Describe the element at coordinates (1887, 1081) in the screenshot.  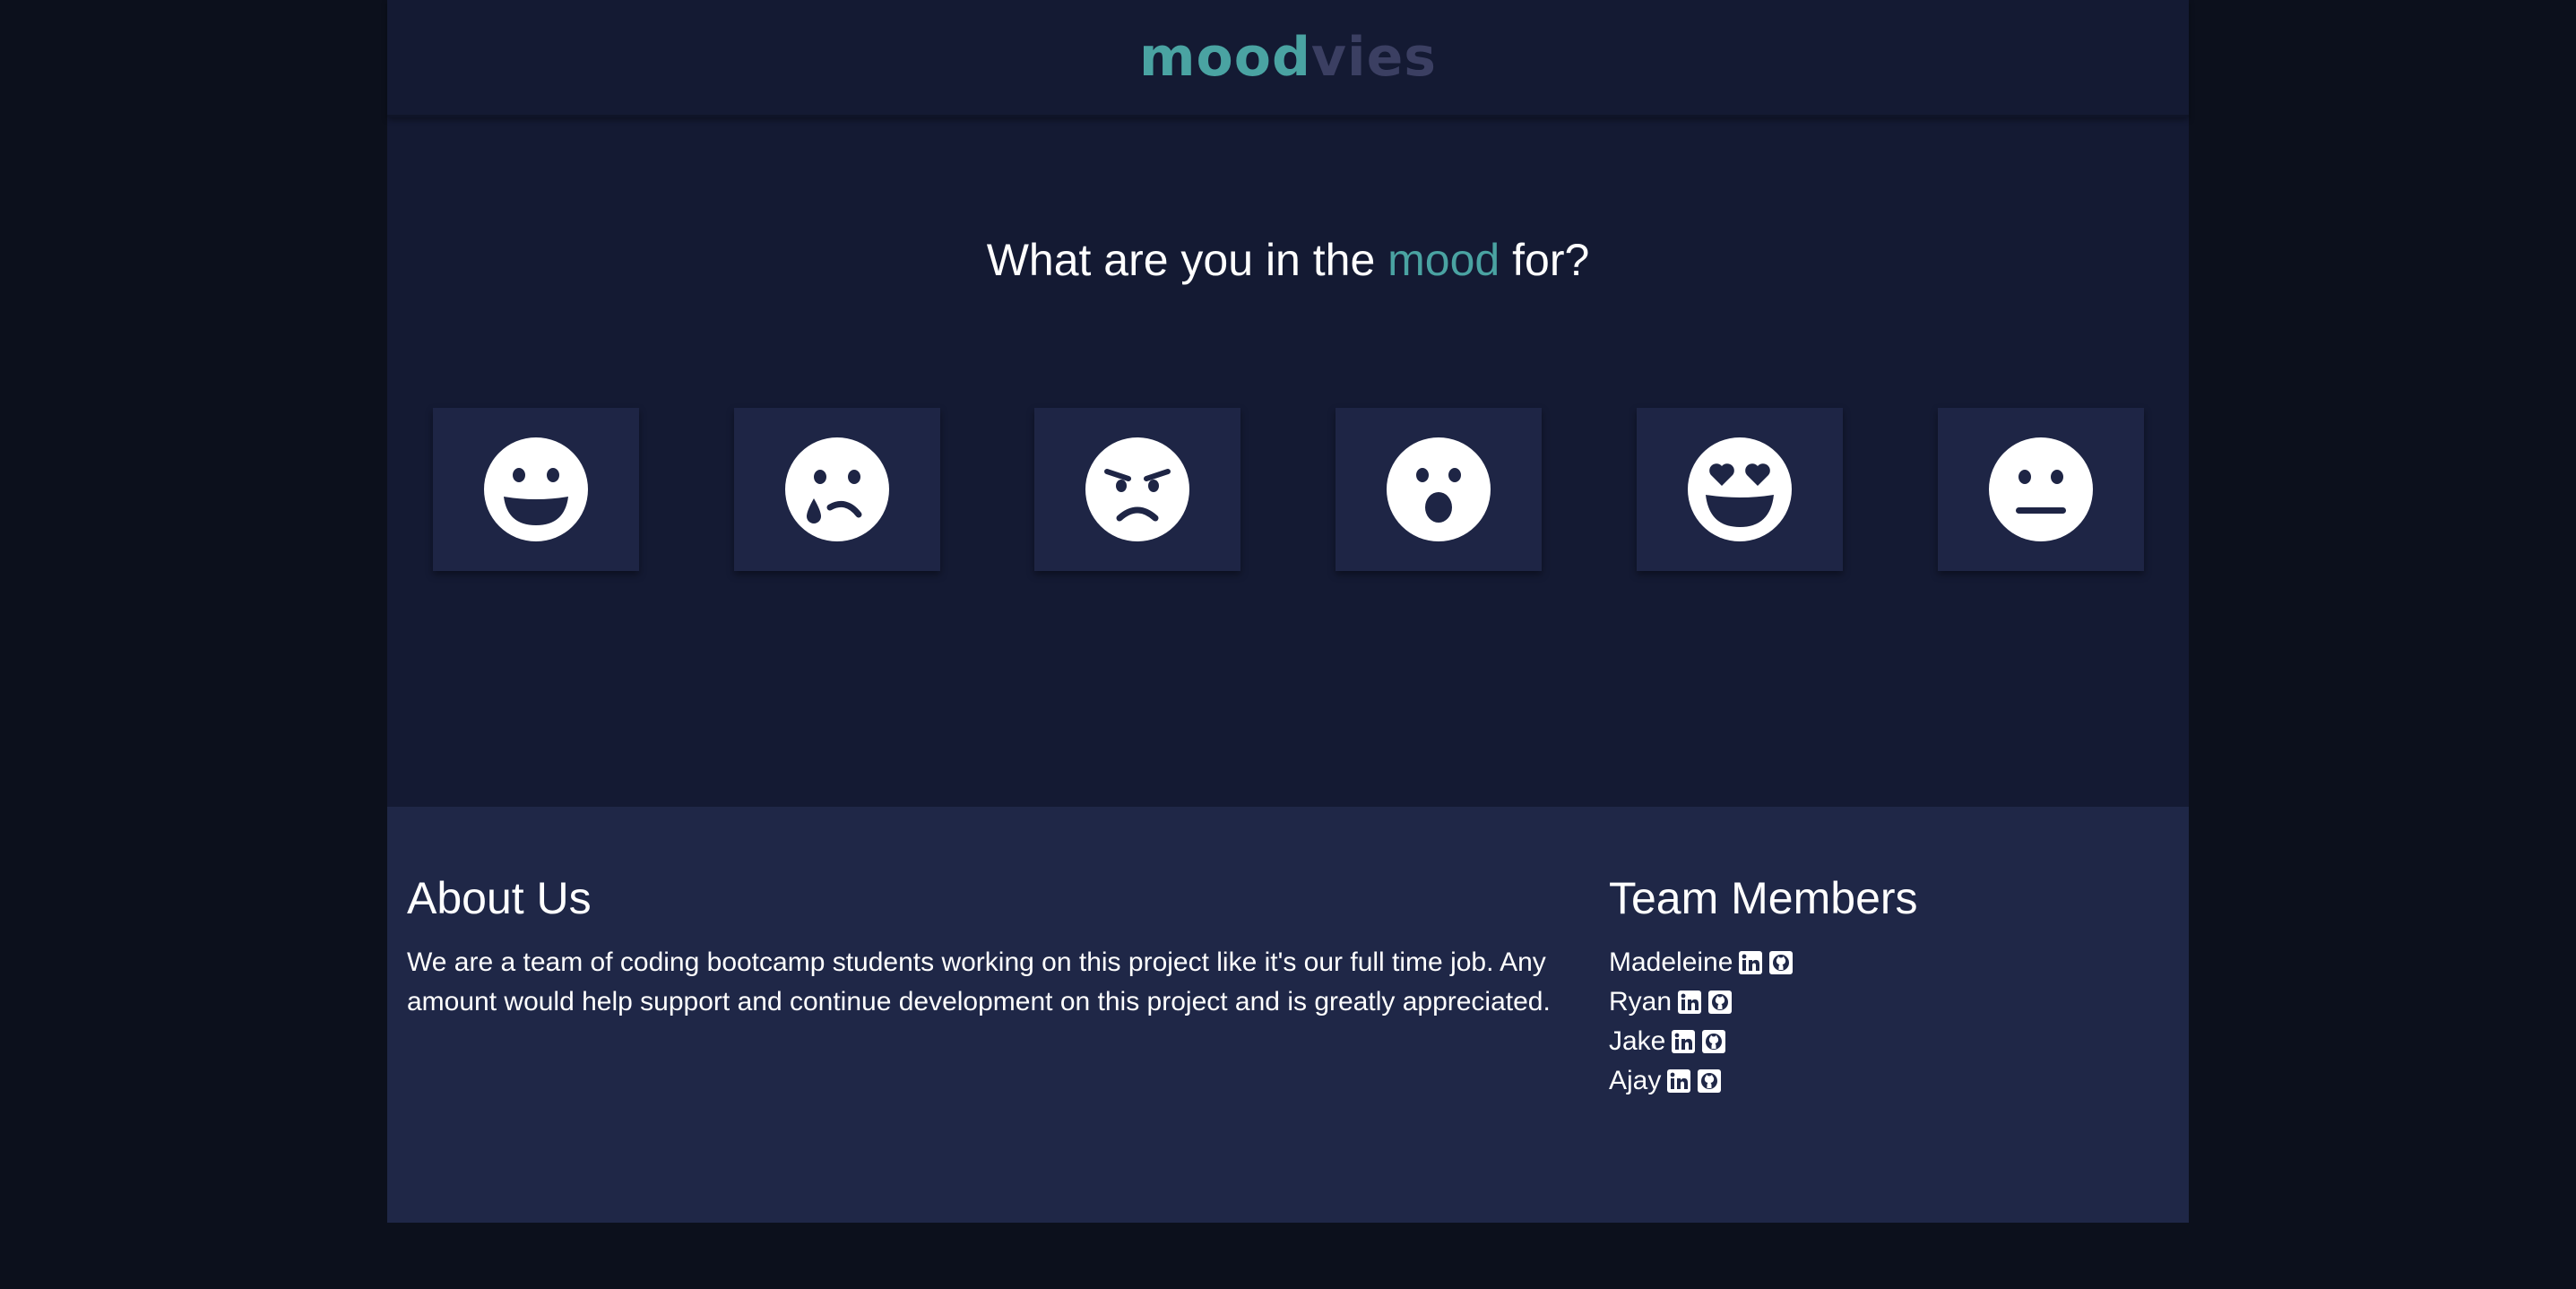
I see `team-member: Ajay` at that location.